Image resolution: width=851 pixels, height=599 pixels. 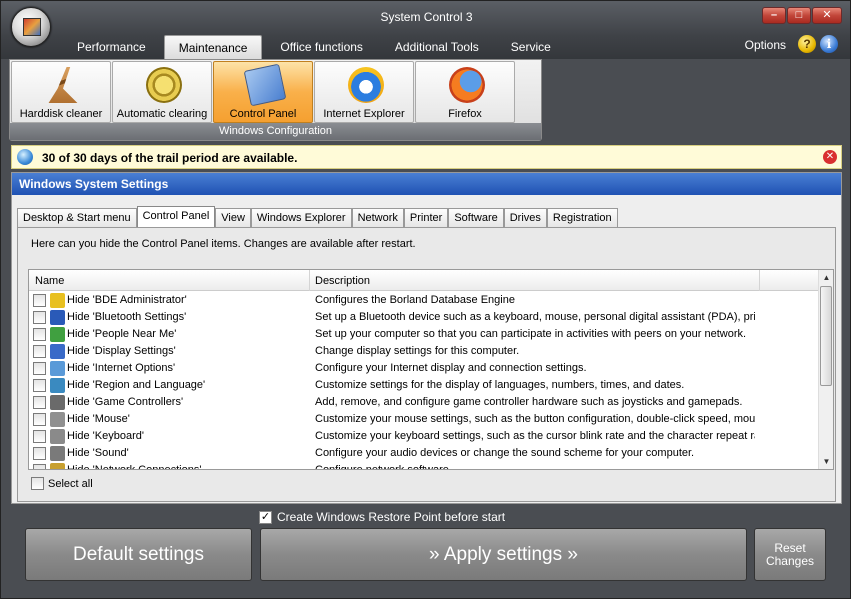 I want to click on select-all-checkbox, so click(x=37, y=483).